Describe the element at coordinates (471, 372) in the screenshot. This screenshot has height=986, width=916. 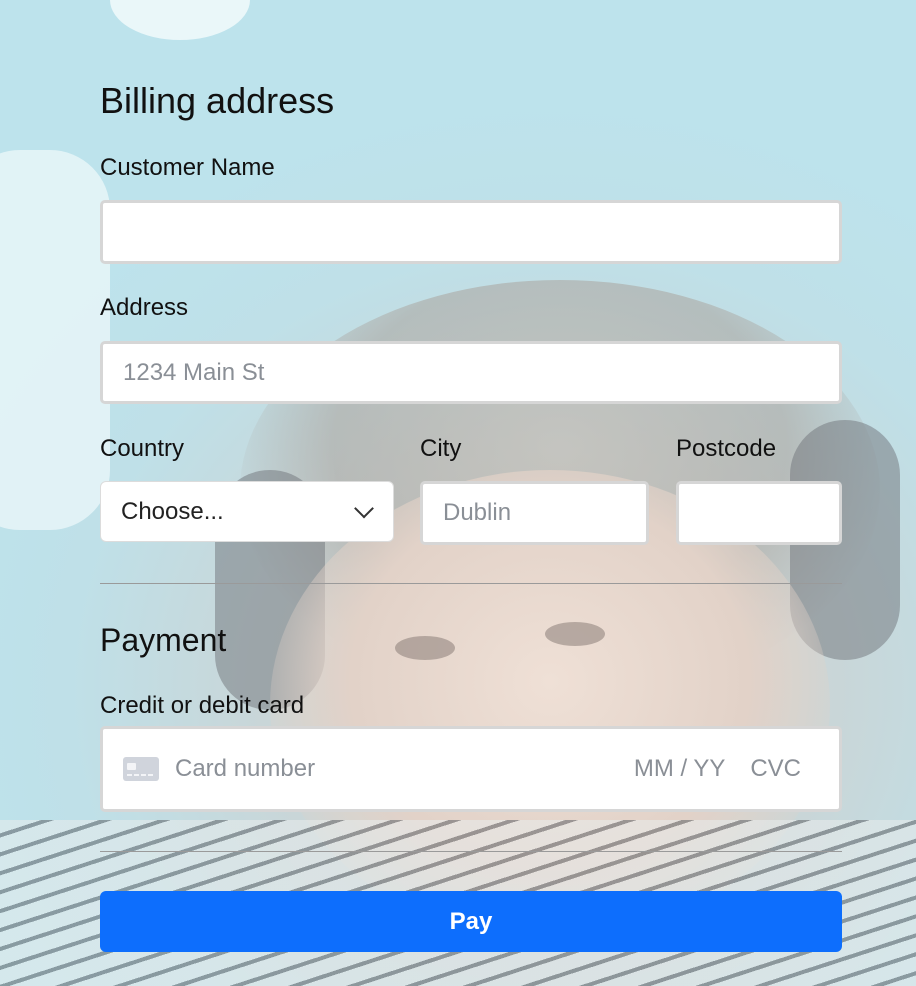
I see `address-input: 1234 Main St` at that location.